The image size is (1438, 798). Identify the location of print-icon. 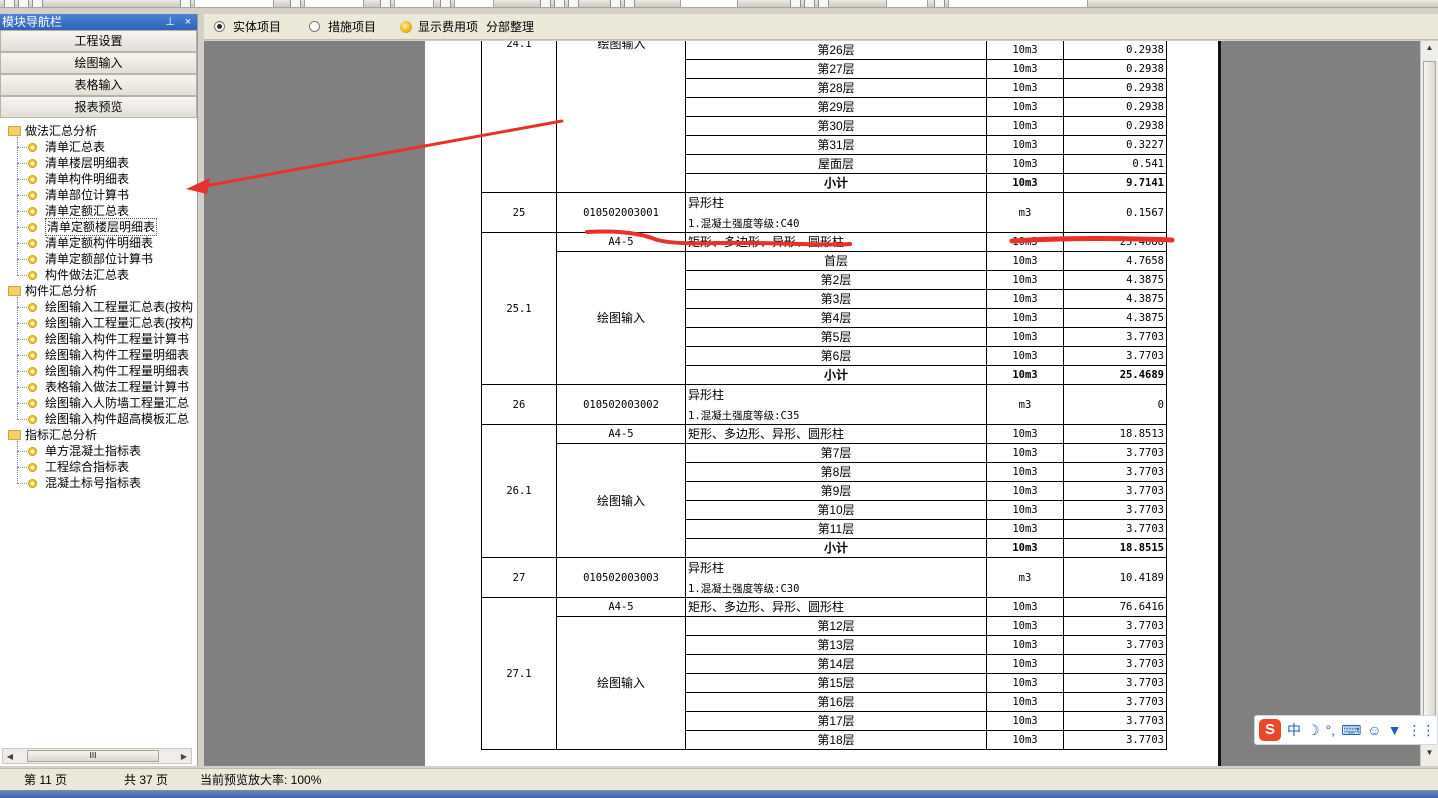
(445, 3).